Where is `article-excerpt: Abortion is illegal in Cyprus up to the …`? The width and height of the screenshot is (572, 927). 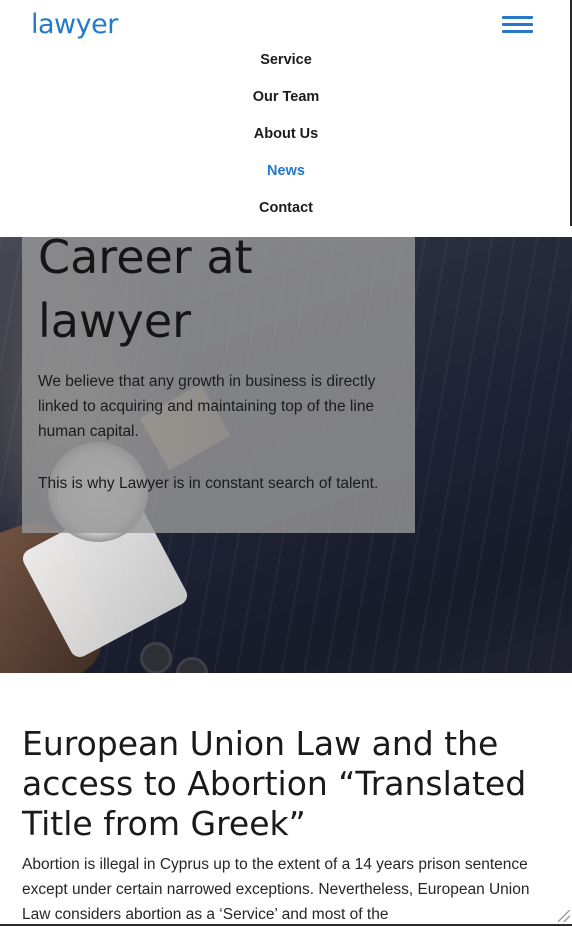
article-excerpt: Abortion is illegal in Cyprus up to the … is located at coordinates (276, 889).